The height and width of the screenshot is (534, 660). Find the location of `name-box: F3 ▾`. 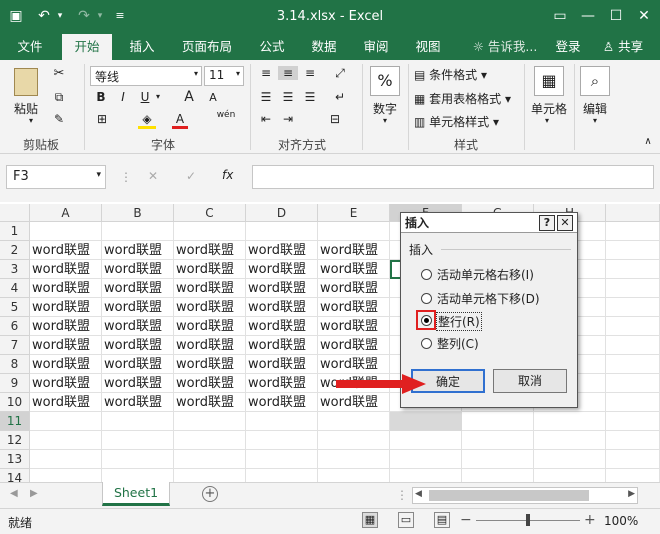

name-box: F3 ▾ is located at coordinates (56, 177).